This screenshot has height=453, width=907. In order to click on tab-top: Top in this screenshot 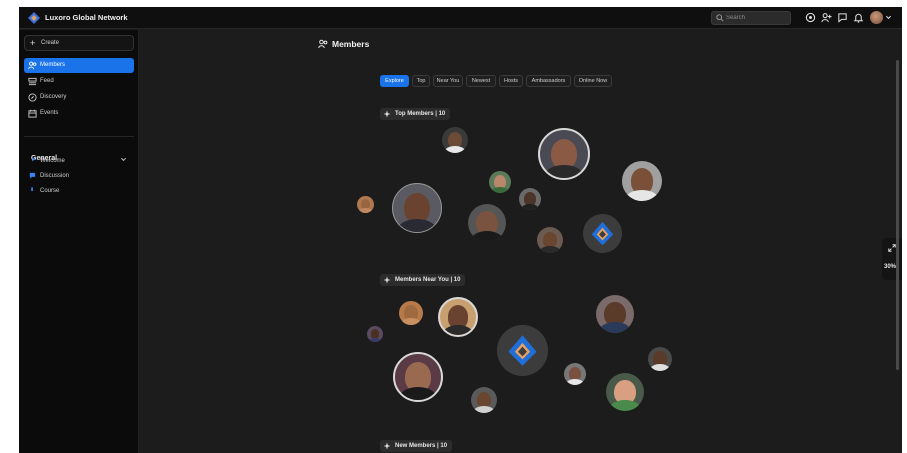, I will do `click(421, 81)`.